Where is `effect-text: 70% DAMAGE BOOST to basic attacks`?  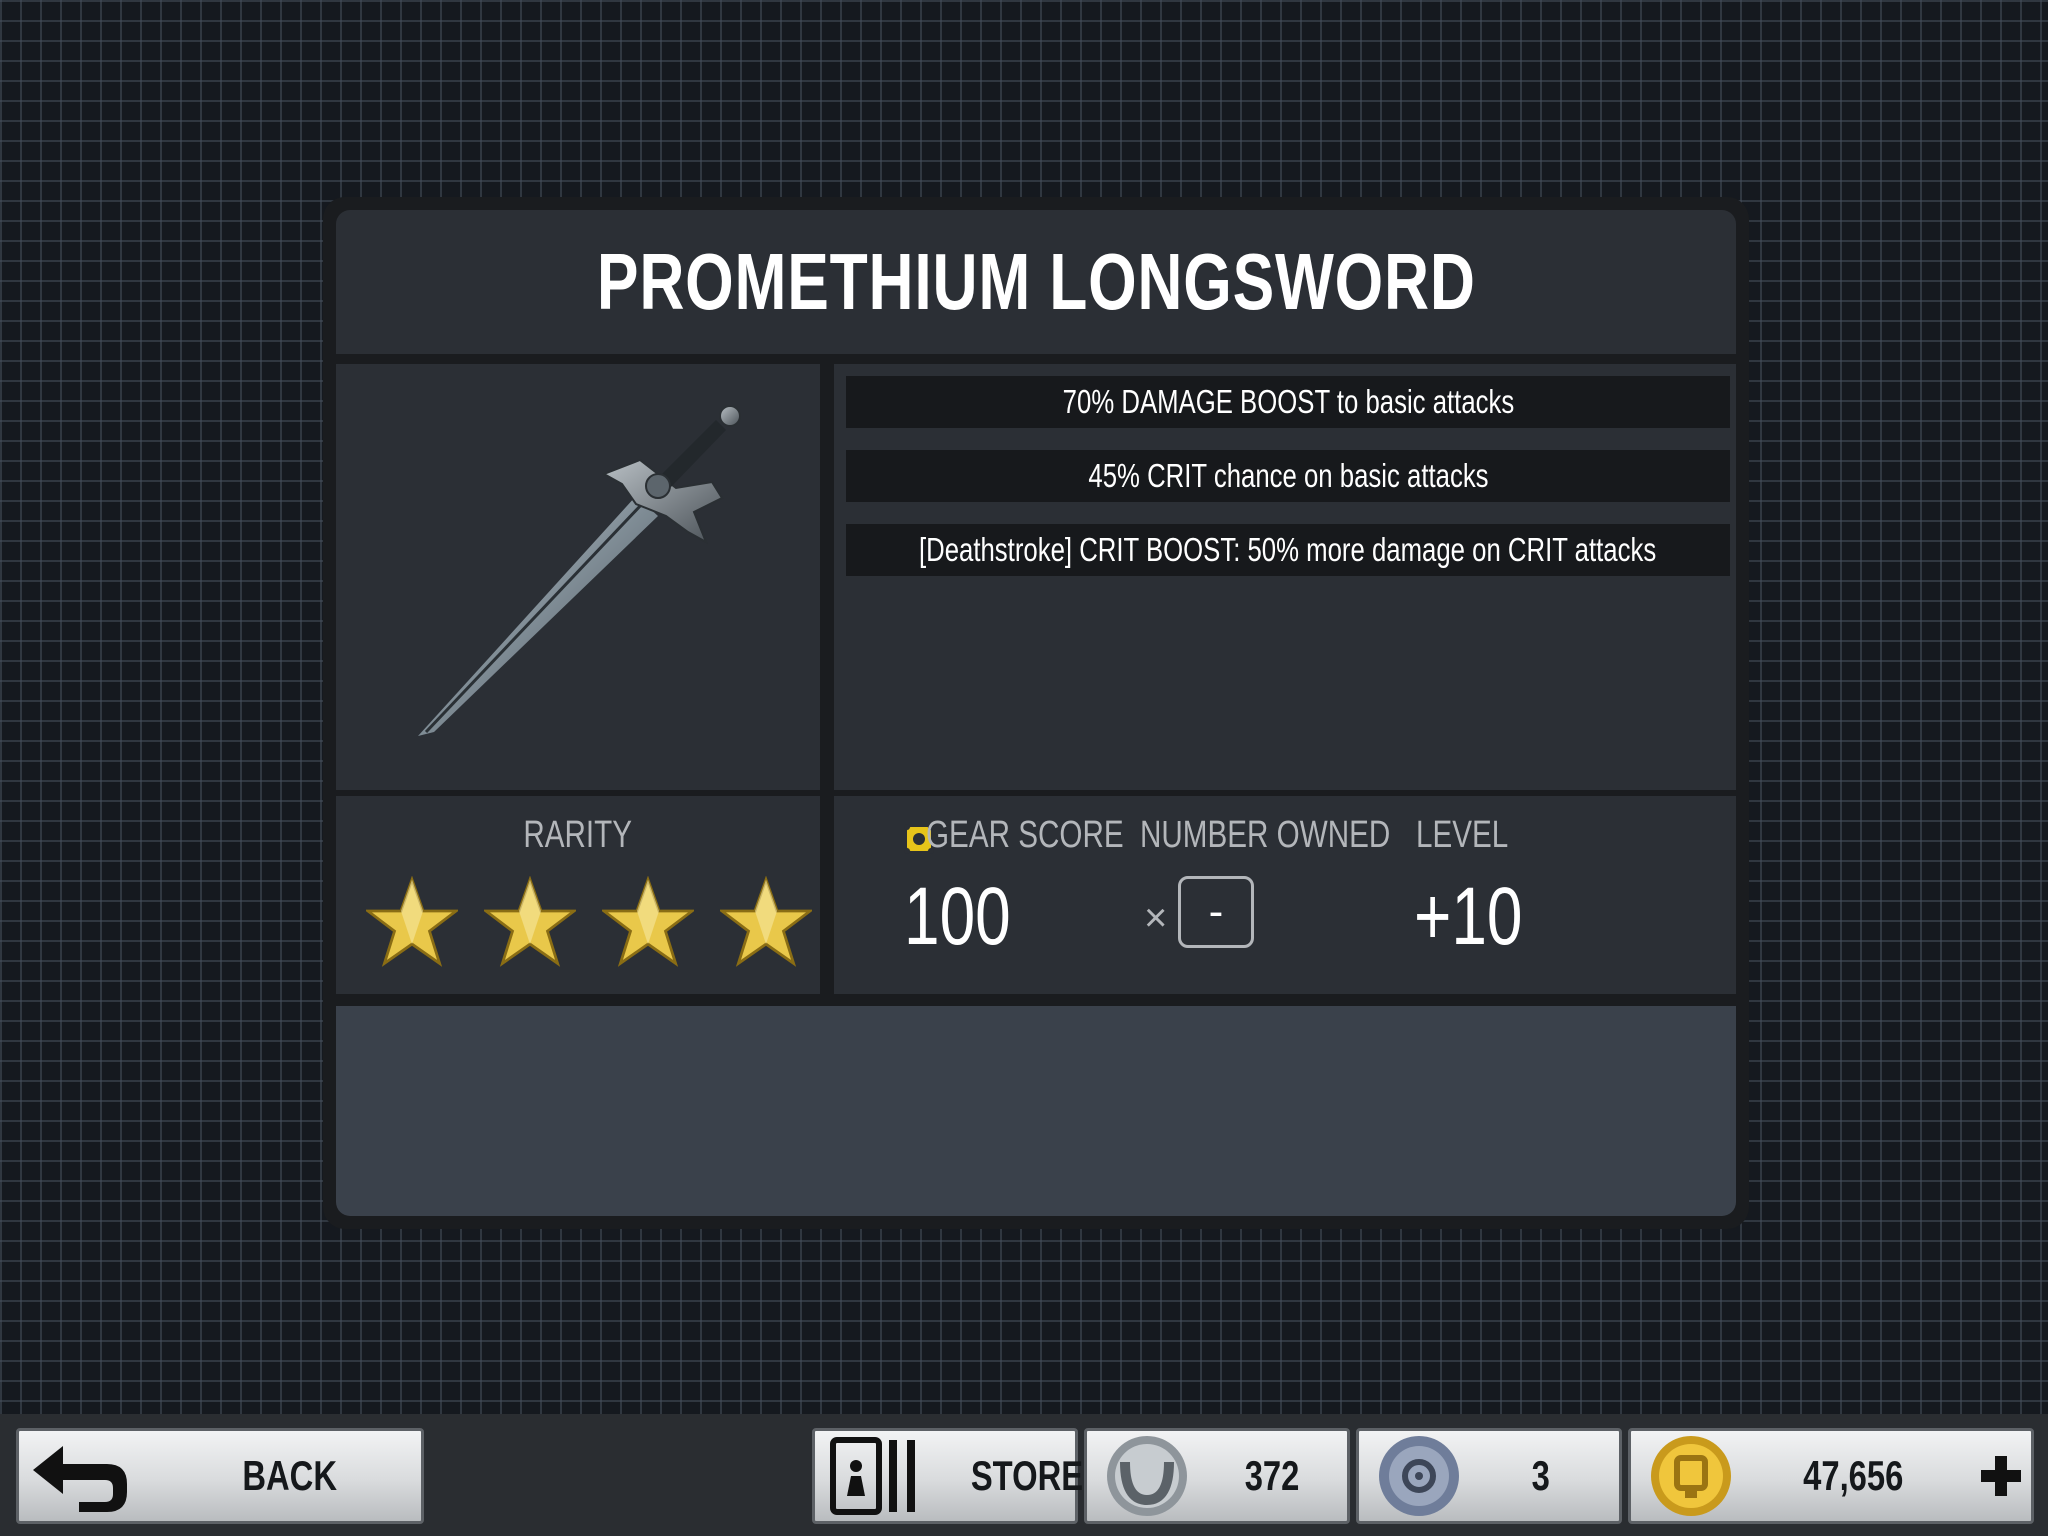
effect-text: 70% DAMAGE BOOST to basic attacks is located at coordinates (1288, 401).